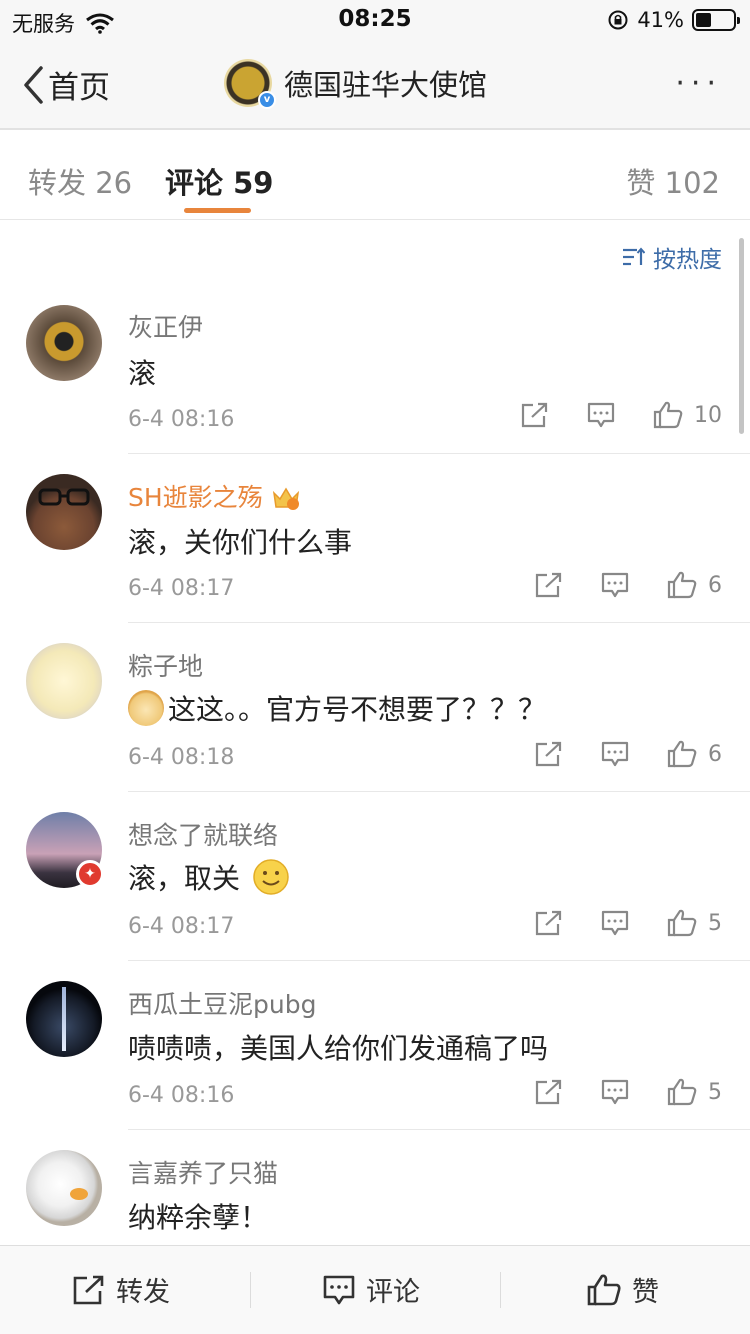  I want to click on more-button: ···, so click(698, 83).